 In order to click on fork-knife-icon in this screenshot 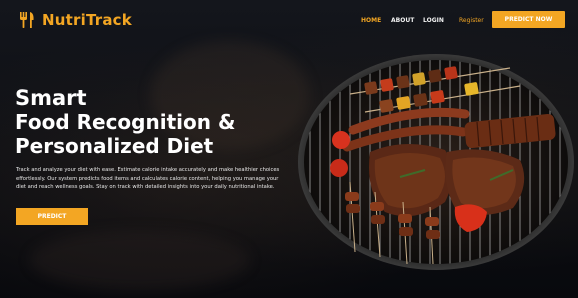, I will do `click(27, 20)`.